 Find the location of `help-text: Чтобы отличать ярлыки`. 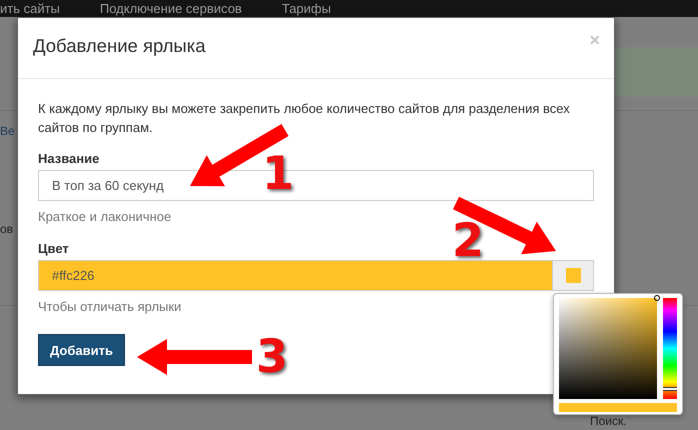

help-text: Чтобы отличать ярлыки is located at coordinates (110, 306).